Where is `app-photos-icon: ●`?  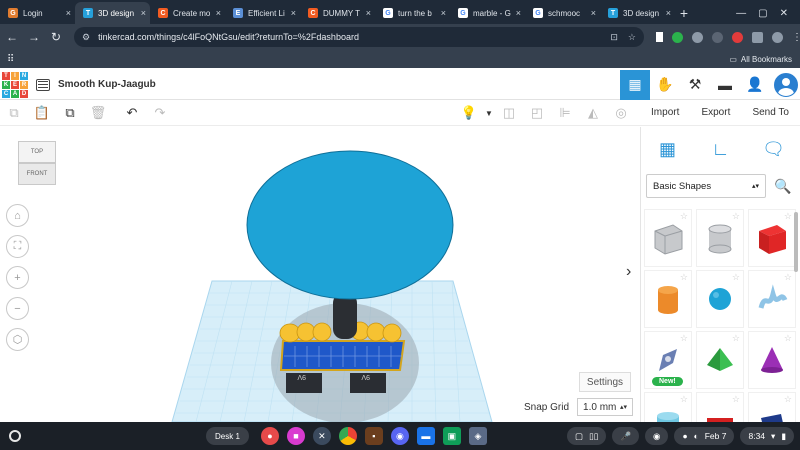
app-photos-icon: ● is located at coordinates (269, 436).